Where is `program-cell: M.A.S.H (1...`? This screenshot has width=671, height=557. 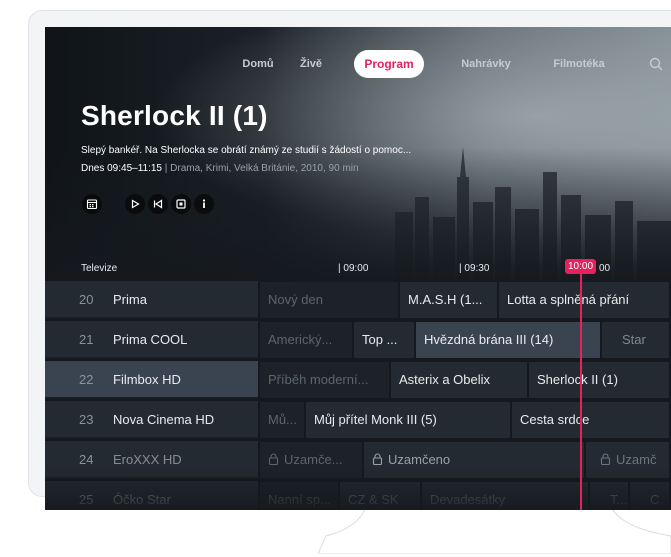
program-cell: M.A.S.H (1... is located at coordinates (449, 300).